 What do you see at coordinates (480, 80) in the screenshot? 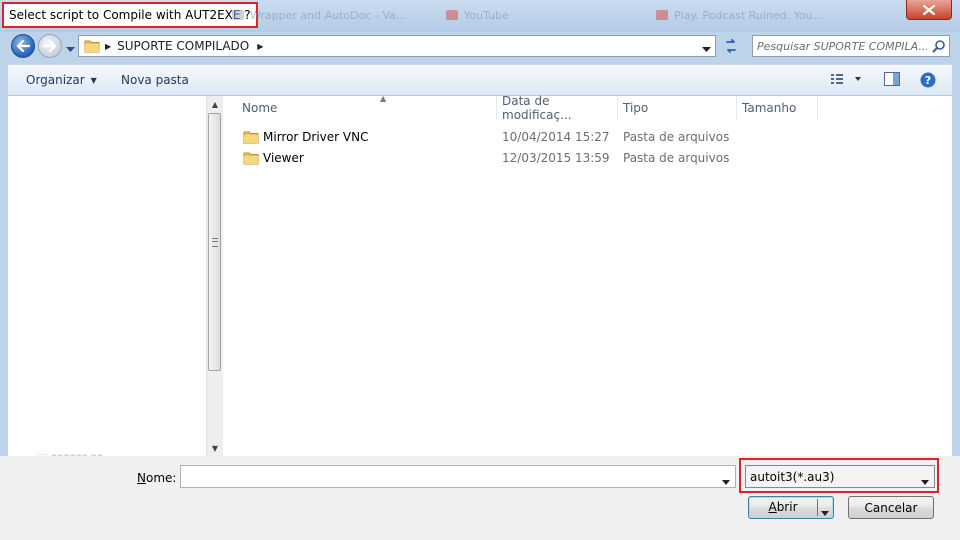
I see `command-toolbar: Organizar ▼ Nova pasta ?` at bounding box center [480, 80].